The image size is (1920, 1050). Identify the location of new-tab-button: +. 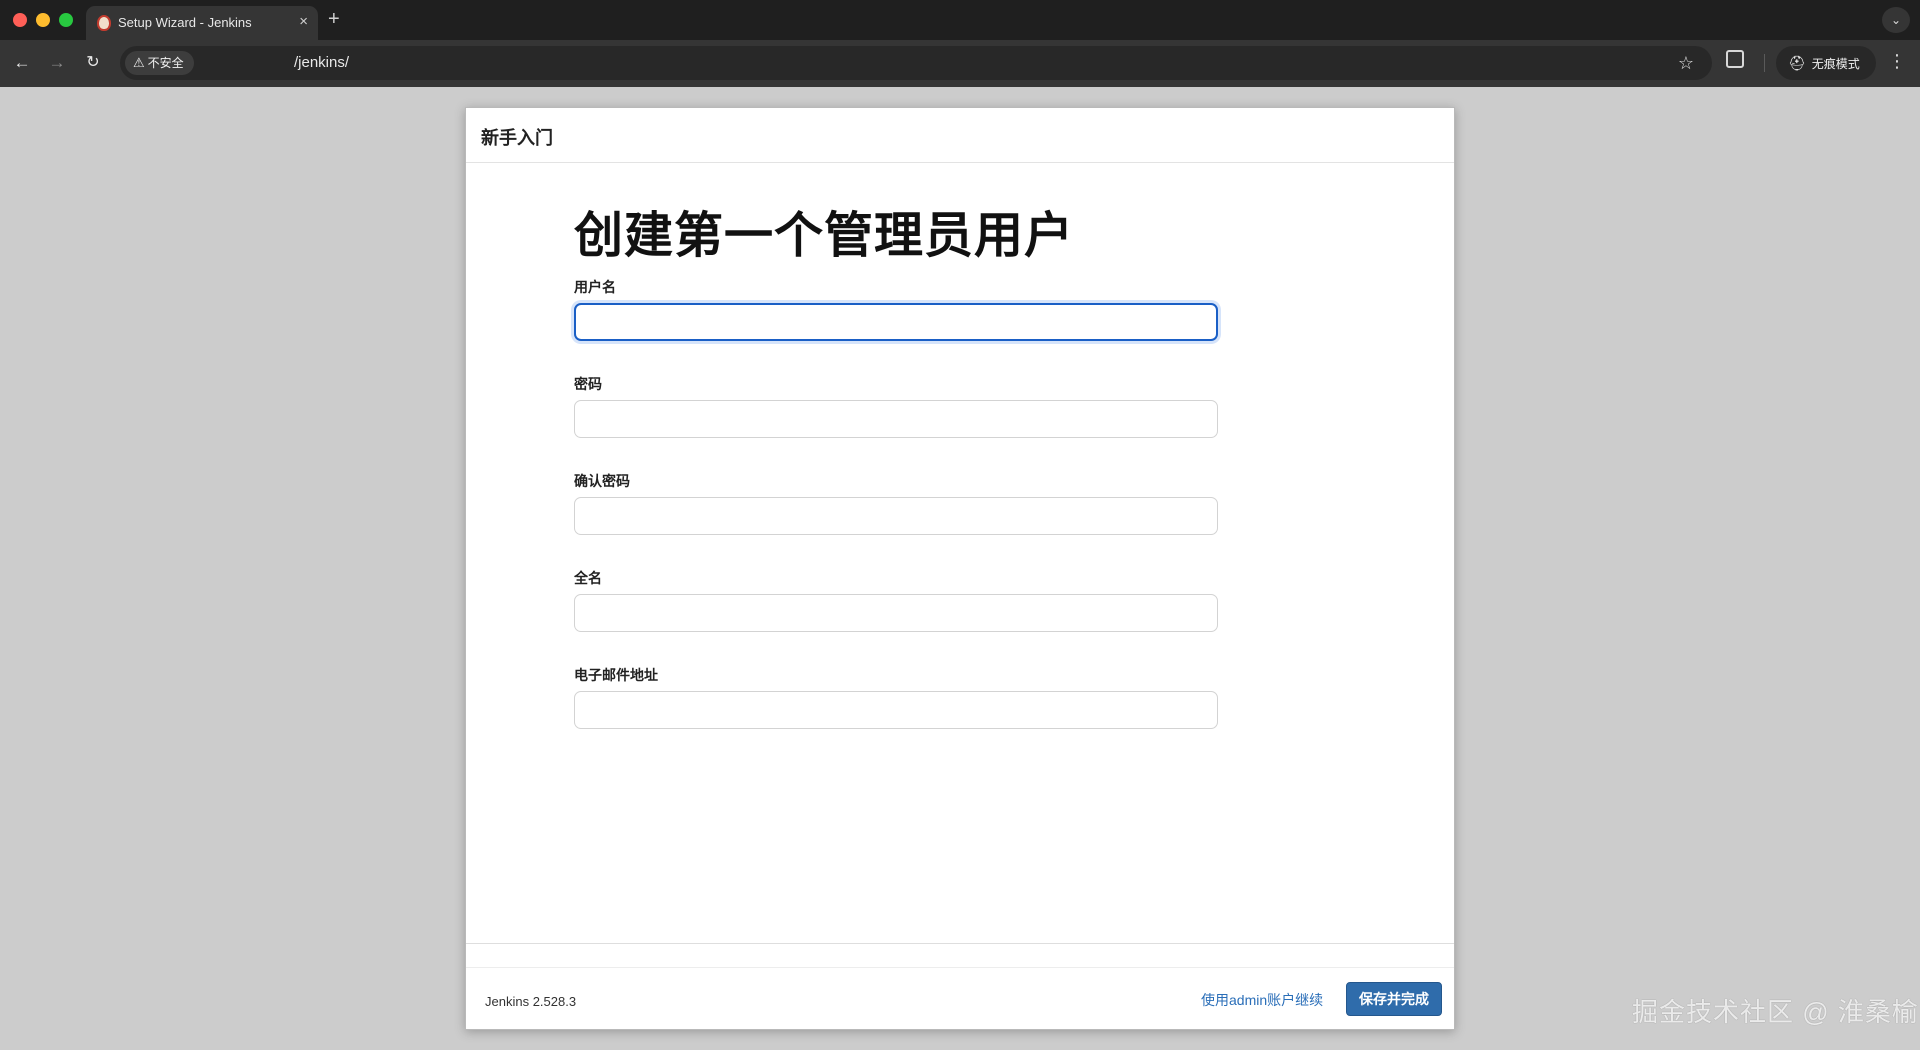
(334, 19).